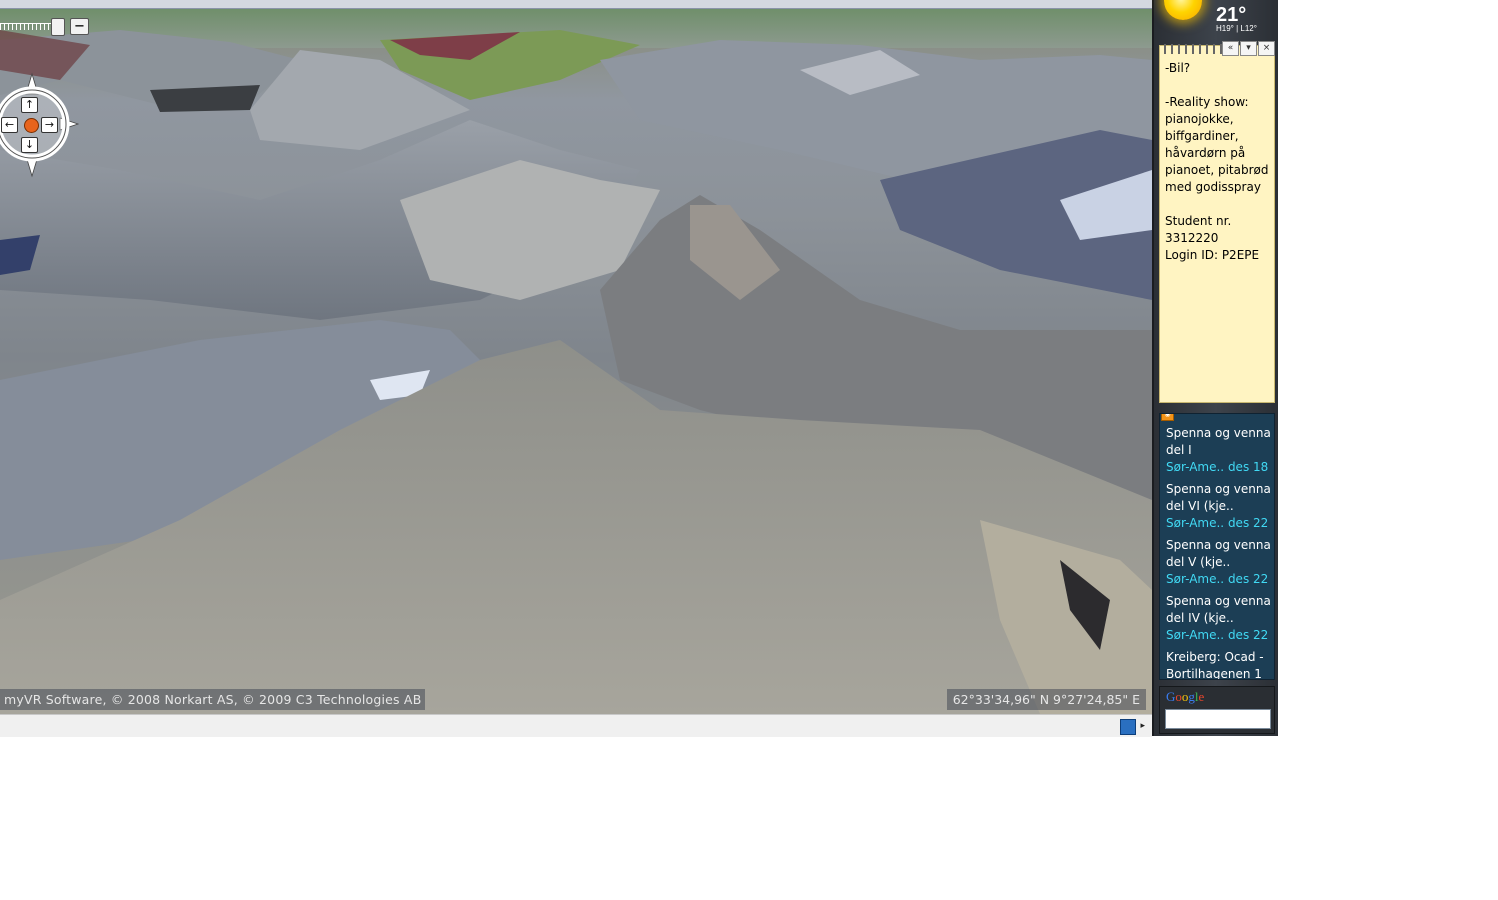 The height and width of the screenshot is (900, 1498). Describe the element at coordinates (1236, 28) in the screenshot. I see `weather-hilo: H19° | L12°` at that location.